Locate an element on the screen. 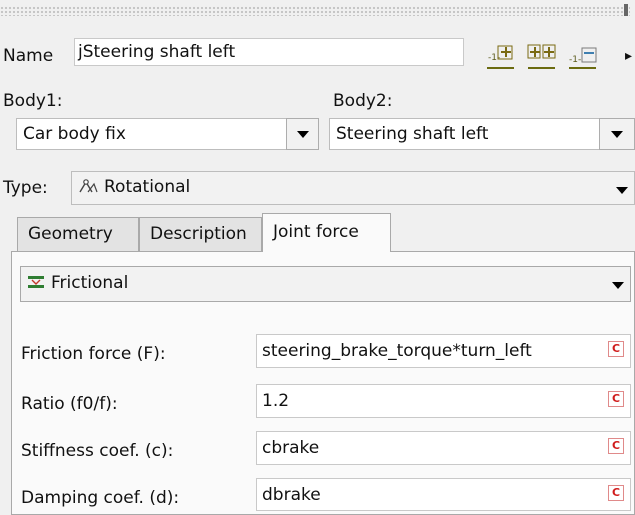 The image size is (635, 515). damping-input: dbrake C is located at coordinates (443, 494).